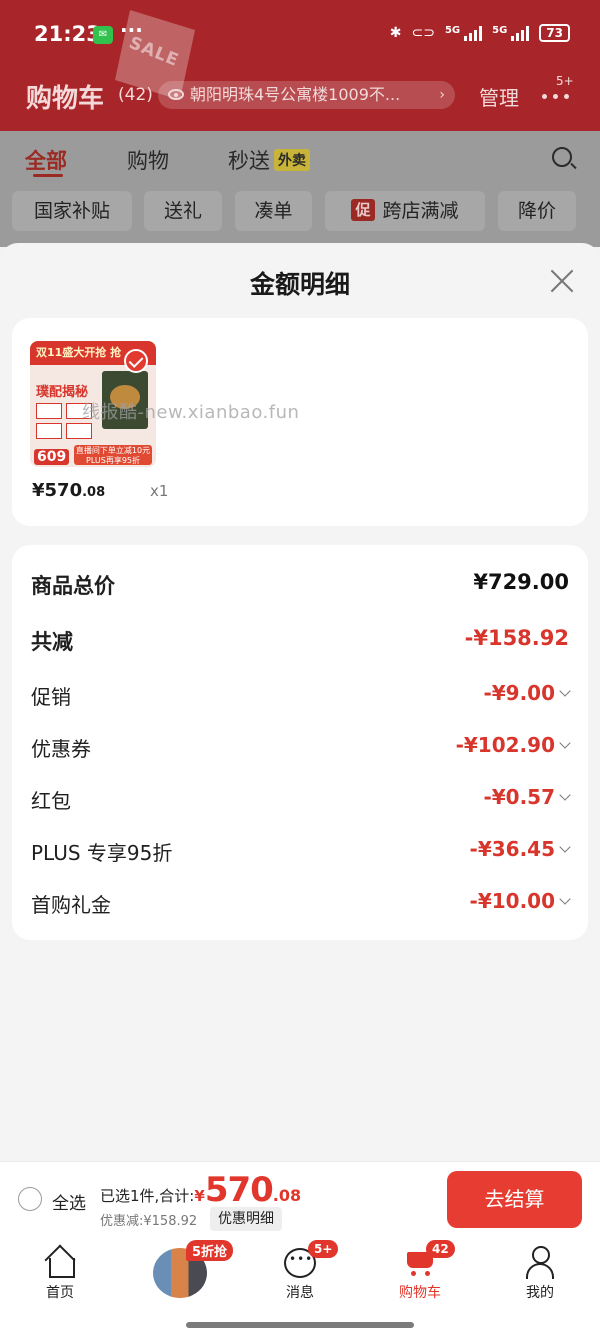 The height and width of the screenshot is (1335, 600). What do you see at coordinates (135, 95) in the screenshot?
I see `cart-count: (42)` at bounding box center [135, 95].